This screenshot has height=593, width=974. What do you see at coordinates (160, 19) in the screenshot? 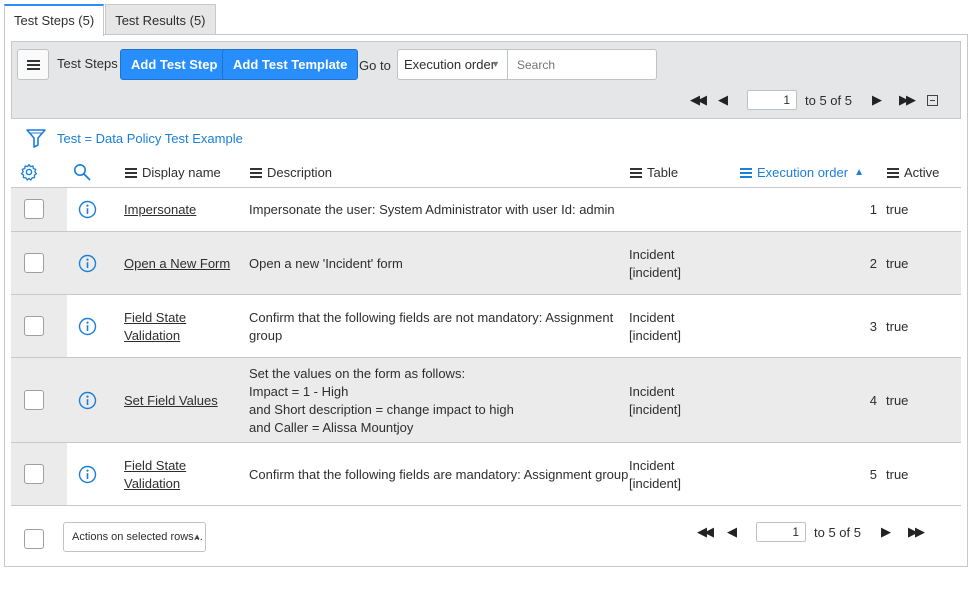
I see `tab-test-results: Test Results (5)` at bounding box center [160, 19].